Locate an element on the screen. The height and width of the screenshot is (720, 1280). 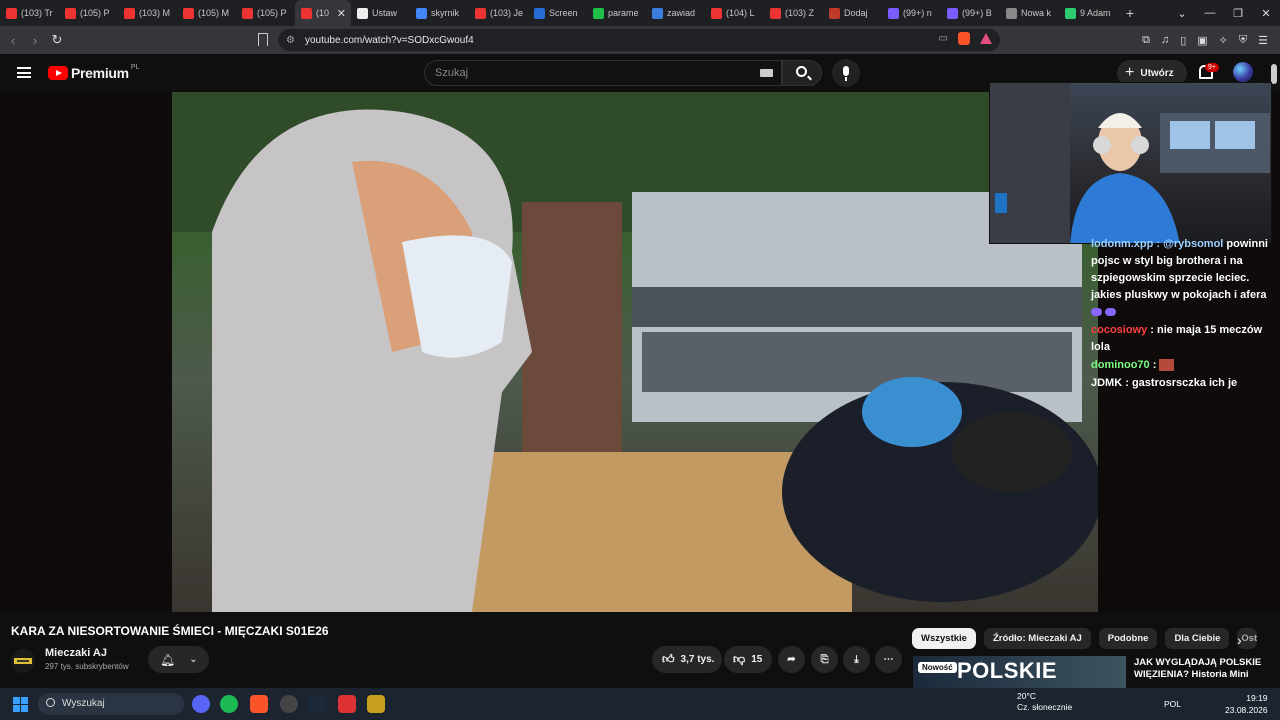
clock: 19:19 23.08.2026 is located at coordinates (1246, 704).